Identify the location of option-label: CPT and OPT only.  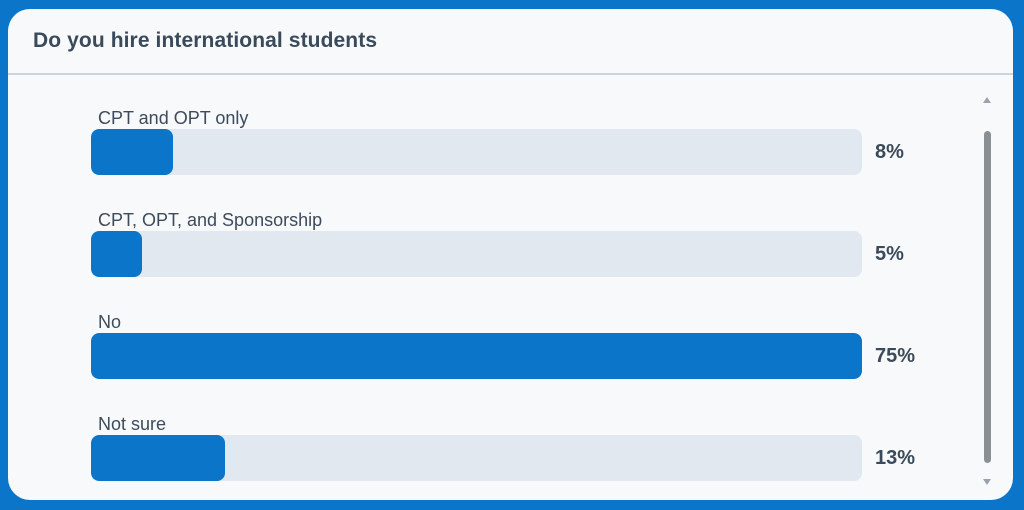
(173, 118).